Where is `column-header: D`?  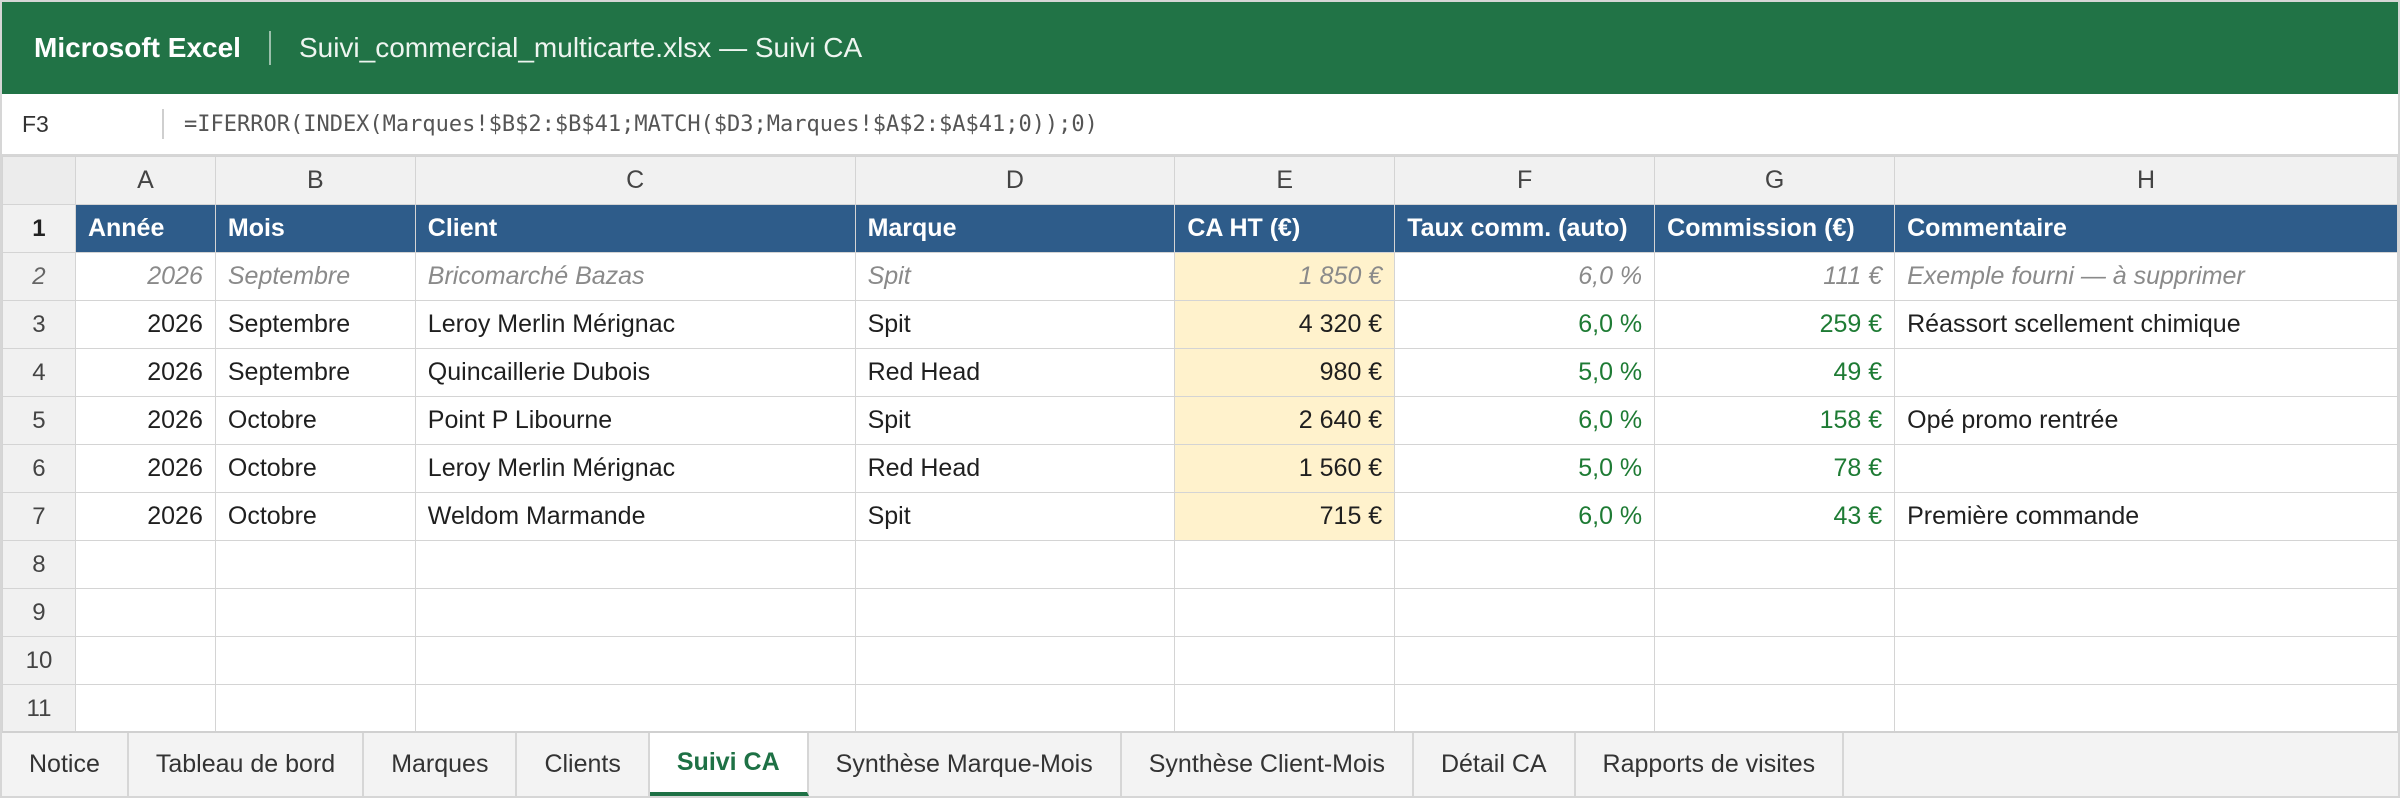 column-header: D is located at coordinates (1015, 180).